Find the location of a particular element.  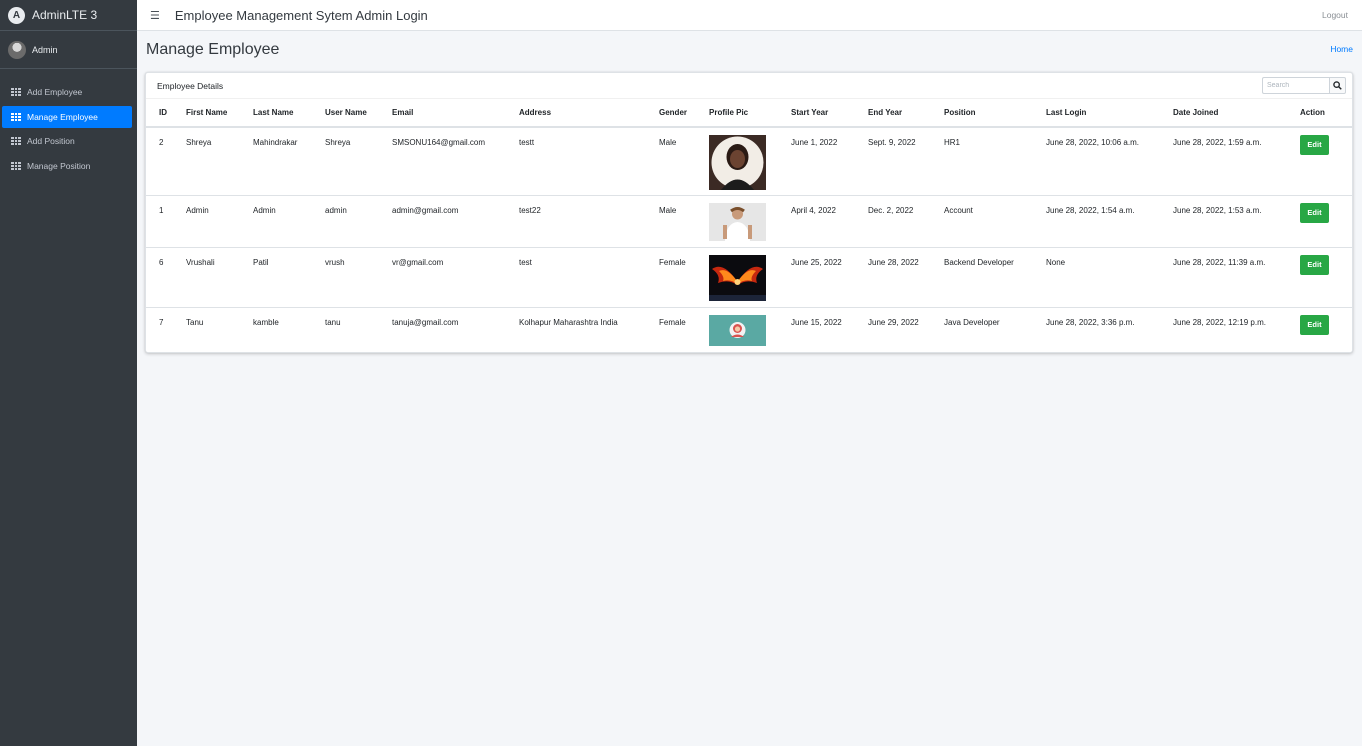

sidebar-item-label: Manage Position is located at coordinates (59, 165).